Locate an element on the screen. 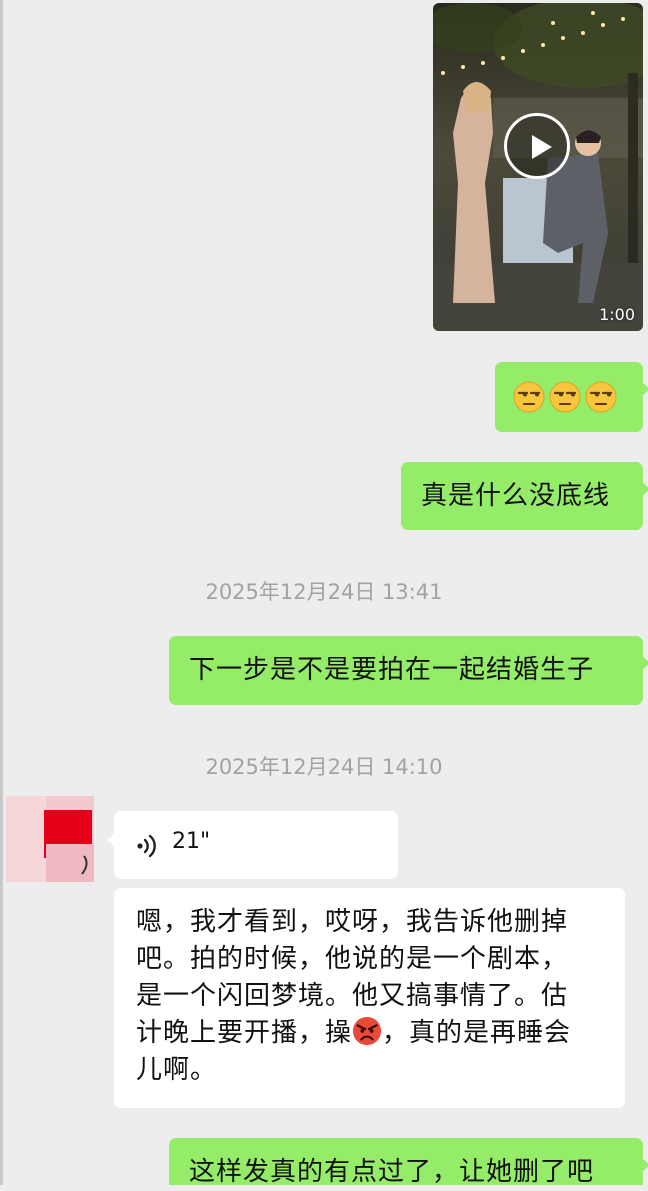  message-line: 嗯，我才看到，哎呀，我告诉他删掉 is located at coordinates (352, 922).